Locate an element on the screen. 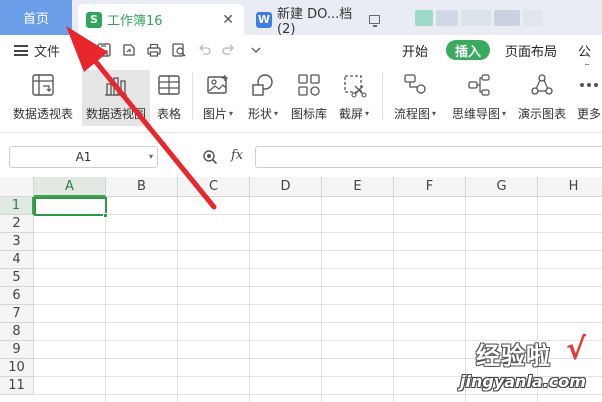 The height and width of the screenshot is (402, 602). icon-library-button: 图标库 is located at coordinates (309, 98).